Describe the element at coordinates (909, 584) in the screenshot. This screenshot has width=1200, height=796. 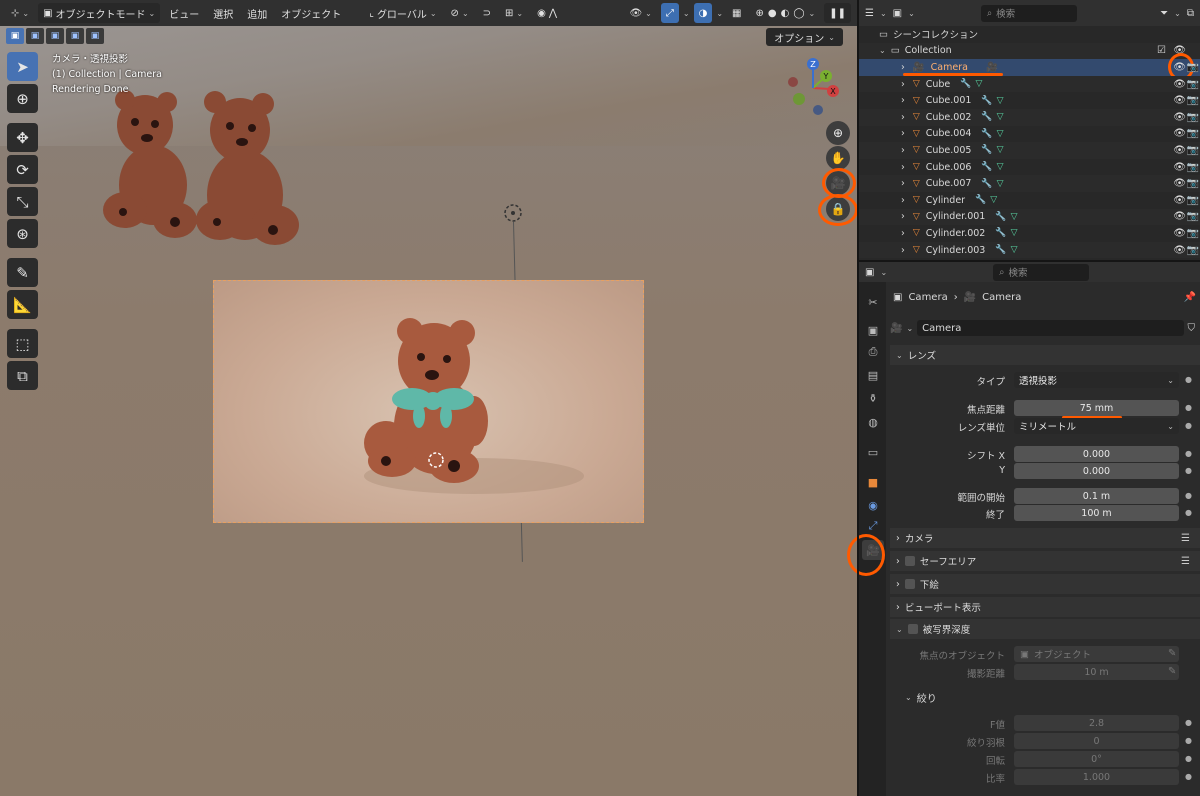
I see `background-images-checkbox` at that location.